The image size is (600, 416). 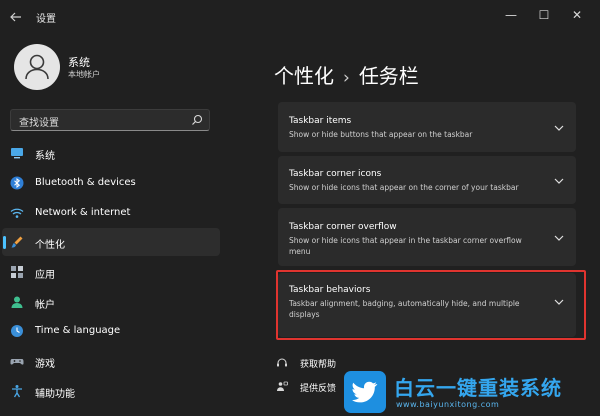 I want to click on avatar, so click(x=37, y=67).